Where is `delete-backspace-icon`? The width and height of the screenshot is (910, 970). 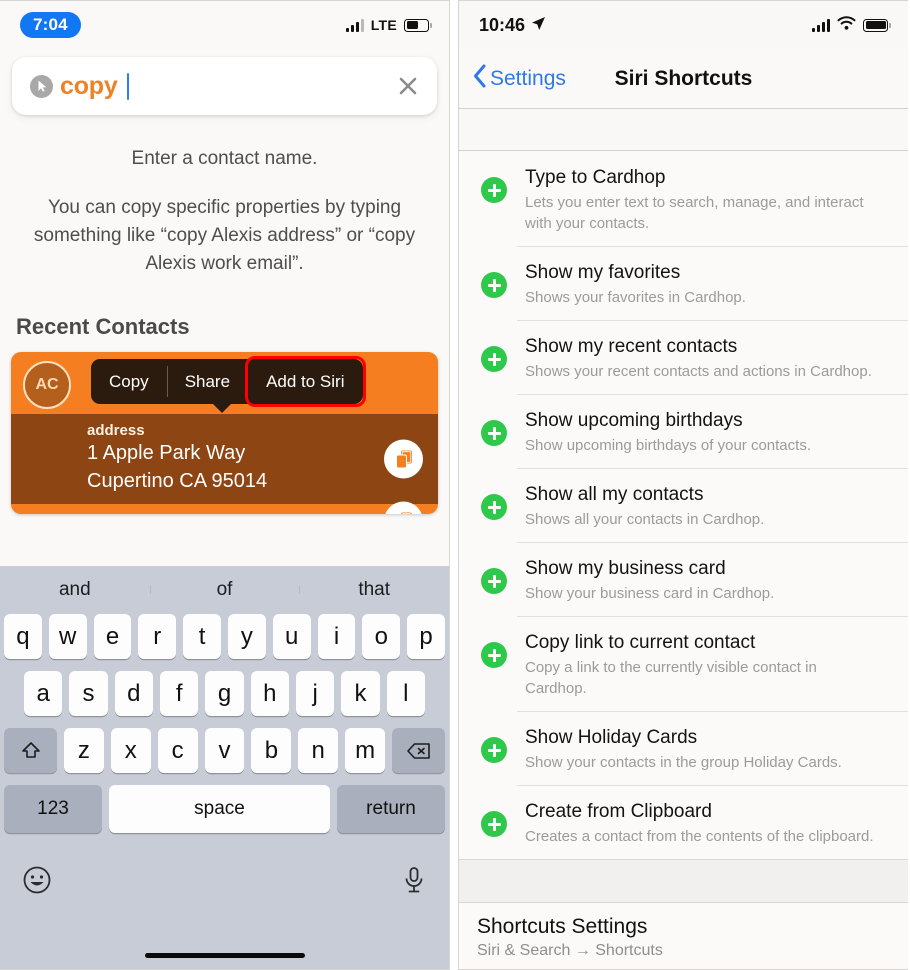 delete-backspace-icon is located at coordinates (419, 750).